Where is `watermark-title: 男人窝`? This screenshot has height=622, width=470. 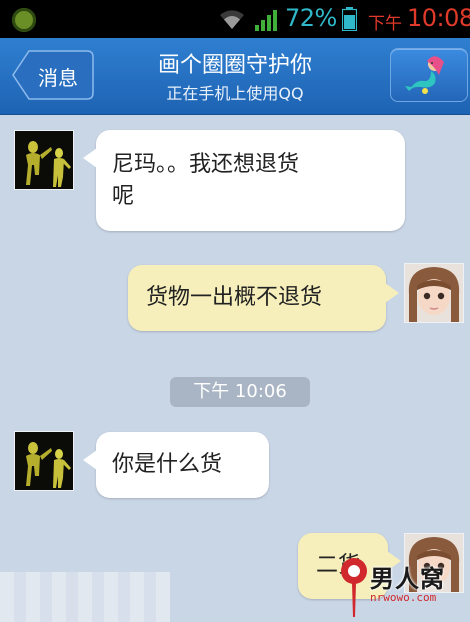
watermark-title: 男人窝 is located at coordinates (407, 579).